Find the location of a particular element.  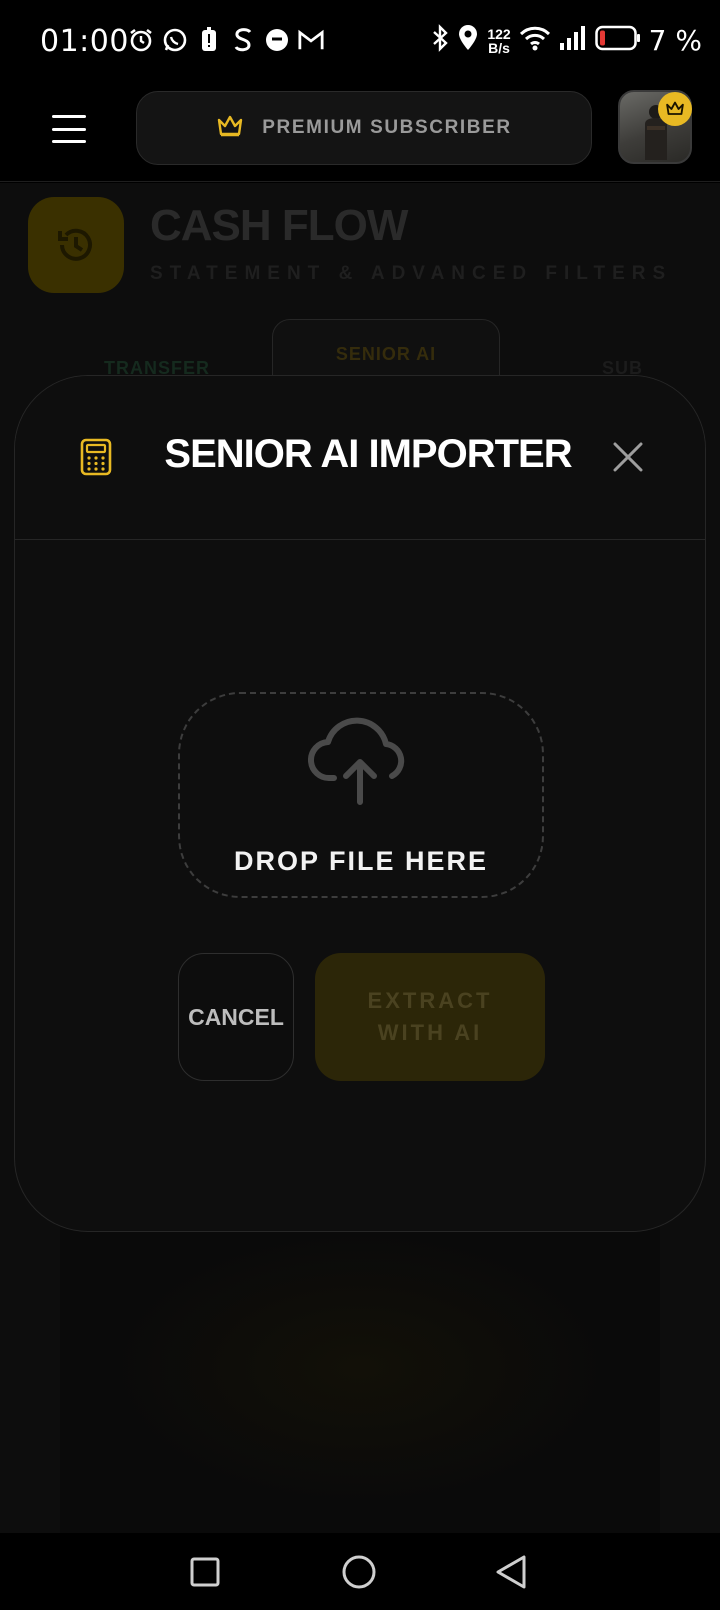

system-nav-bar is located at coordinates (360, 1571).